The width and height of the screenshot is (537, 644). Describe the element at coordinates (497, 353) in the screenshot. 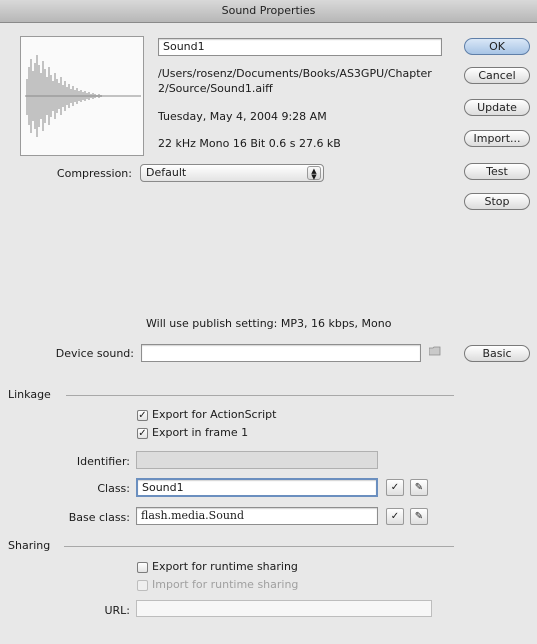

I see `basic-button: Basic` at that location.